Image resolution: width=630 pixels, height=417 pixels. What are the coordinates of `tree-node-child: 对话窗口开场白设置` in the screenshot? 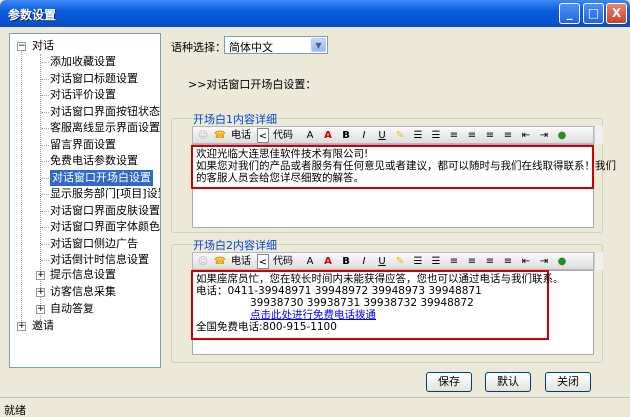 It's located at (101, 177).